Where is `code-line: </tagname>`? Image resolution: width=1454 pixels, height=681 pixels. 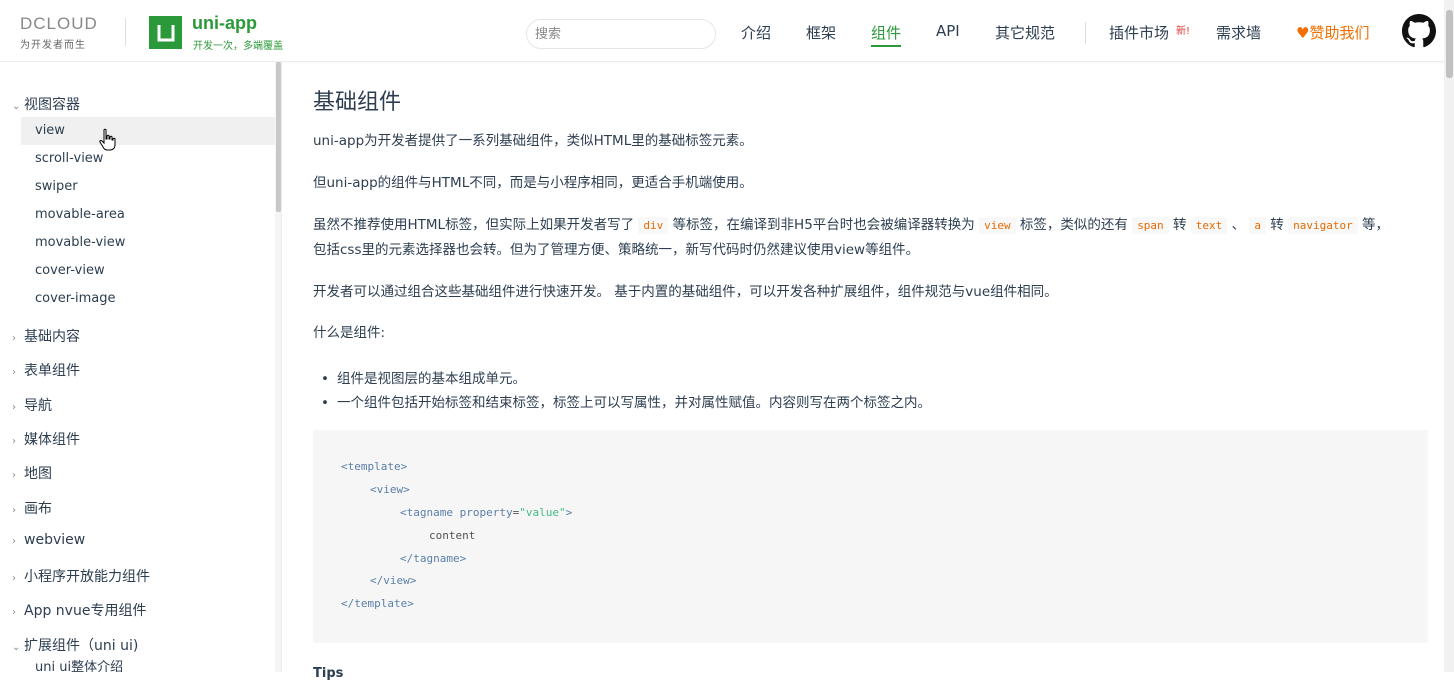
code-line: </tagname> is located at coordinates (433, 558).